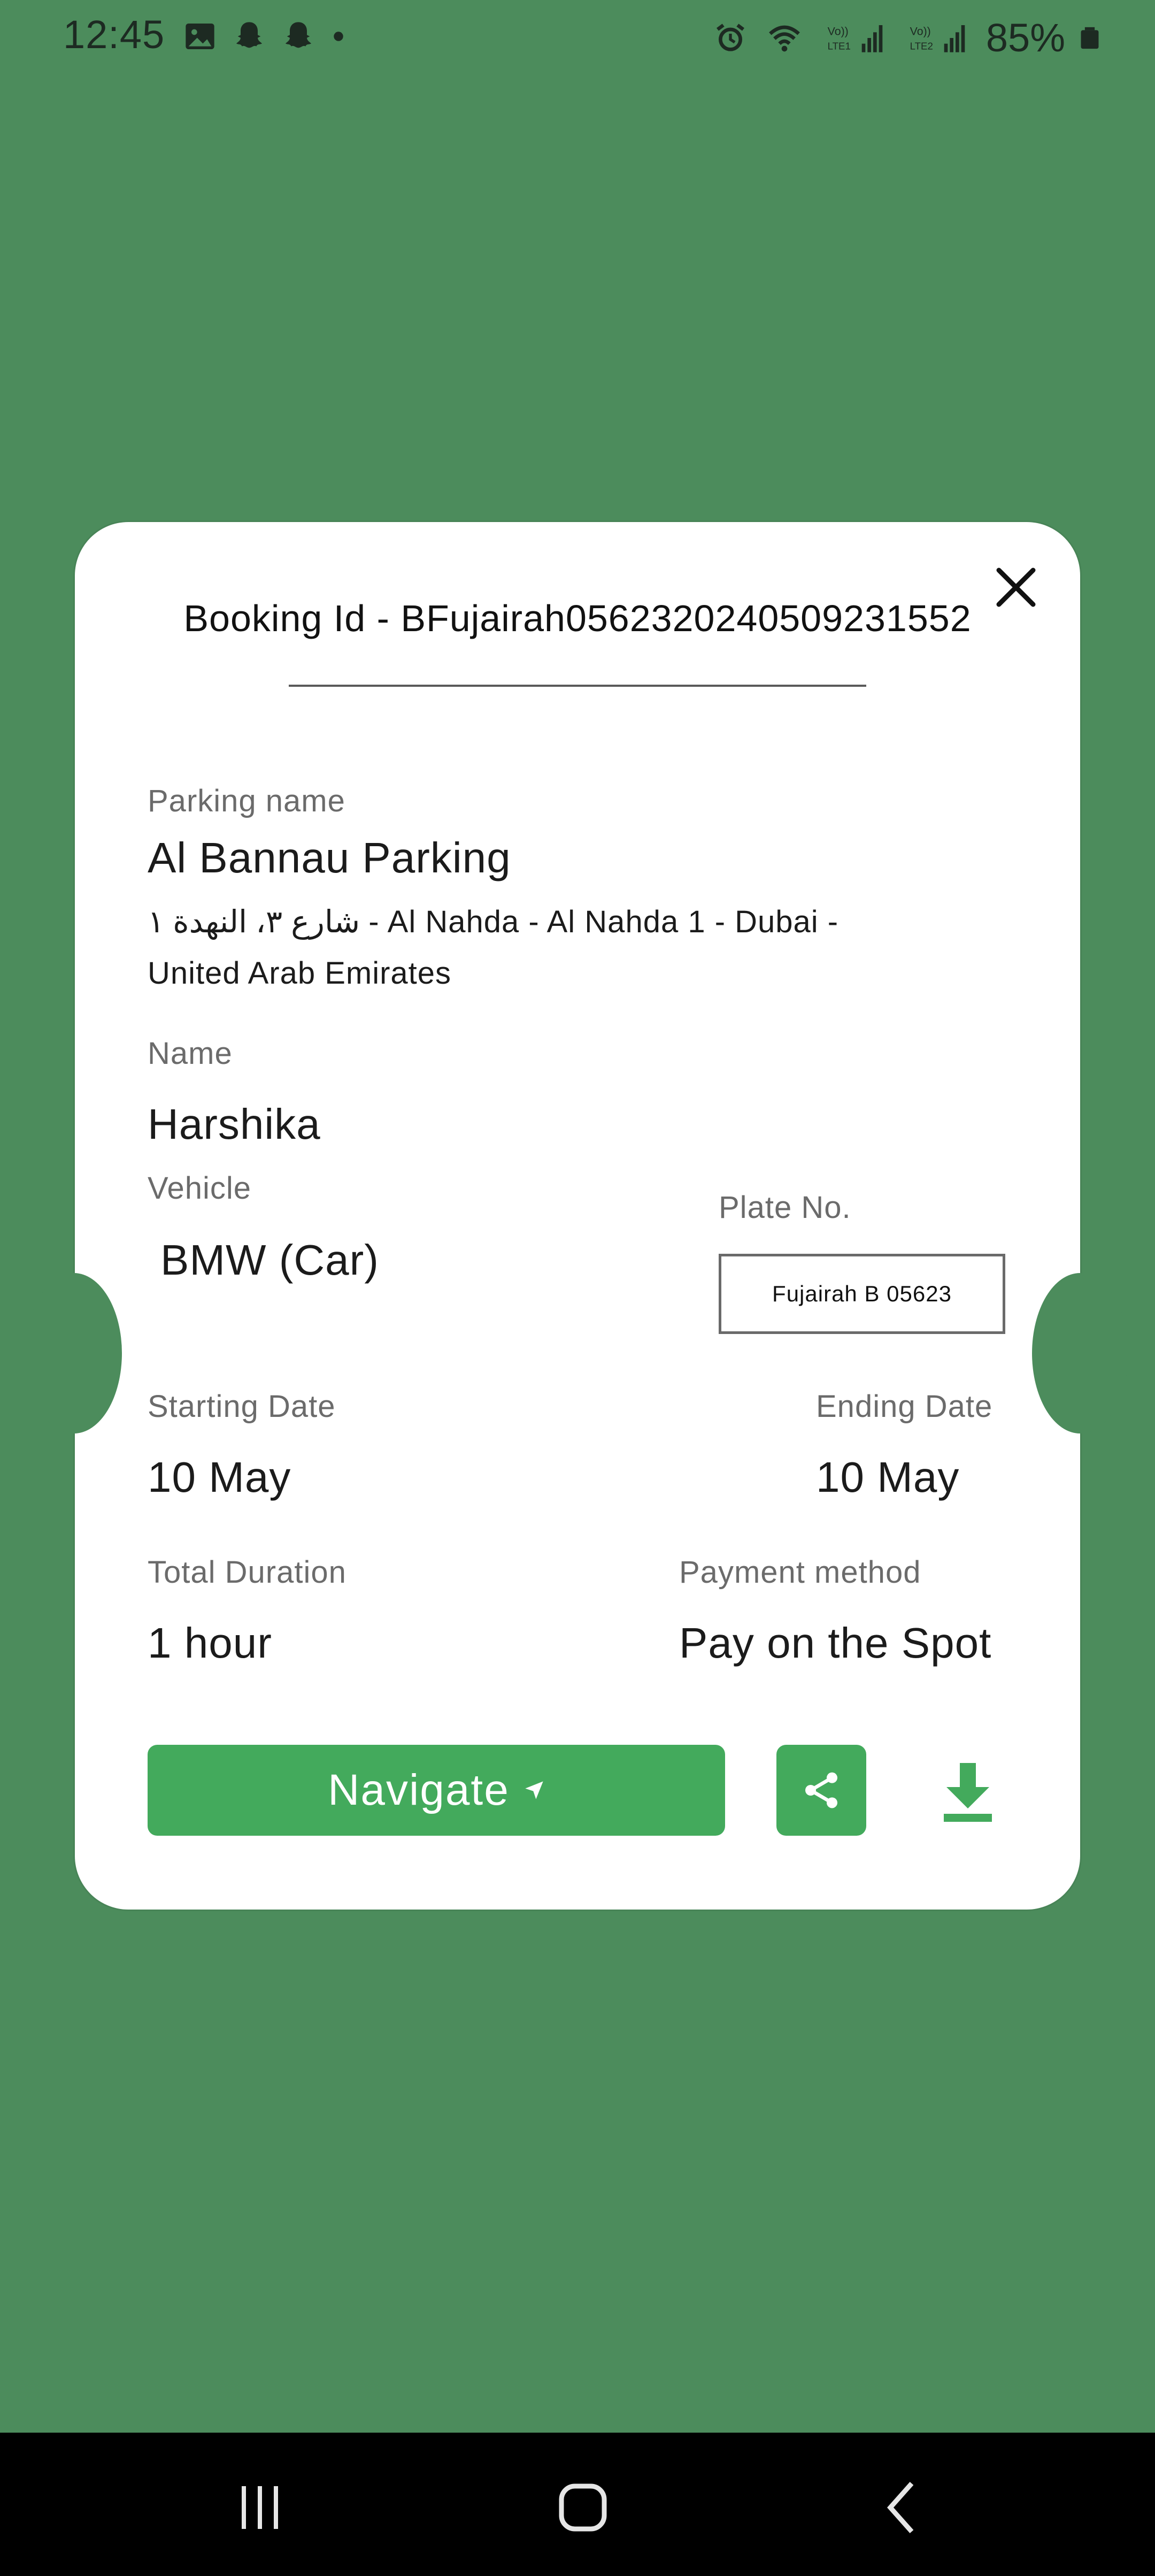 This screenshot has width=1155, height=2576. I want to click on navigate-button: Navigate, so click(436, 1790).